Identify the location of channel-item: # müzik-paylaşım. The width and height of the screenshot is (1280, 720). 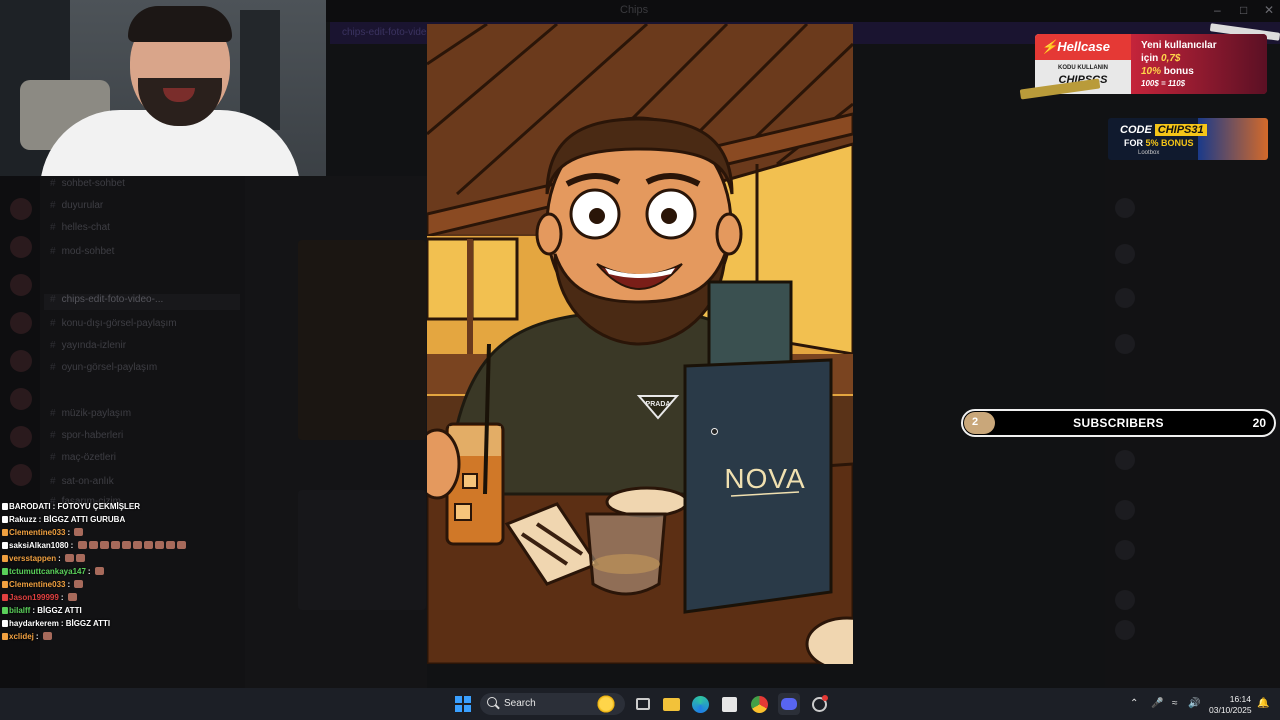
(90, 416).